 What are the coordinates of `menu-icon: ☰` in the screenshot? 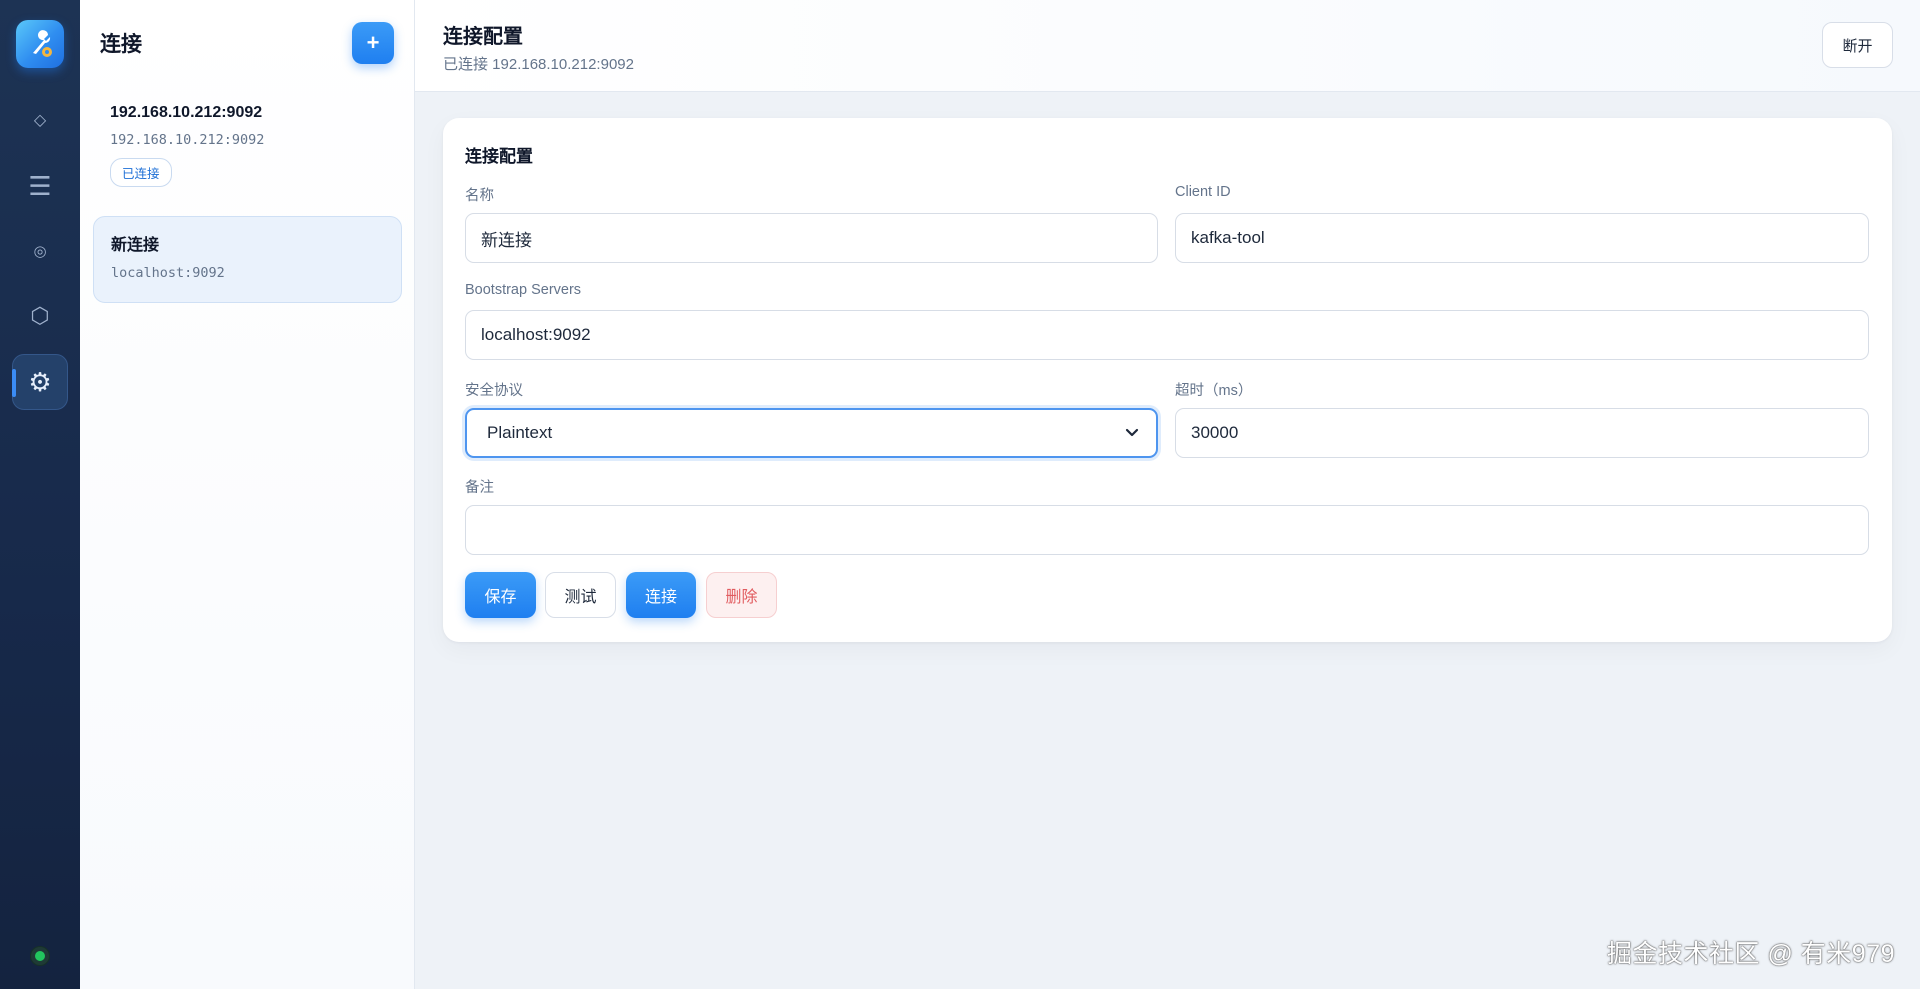 It's located at (40, 185).